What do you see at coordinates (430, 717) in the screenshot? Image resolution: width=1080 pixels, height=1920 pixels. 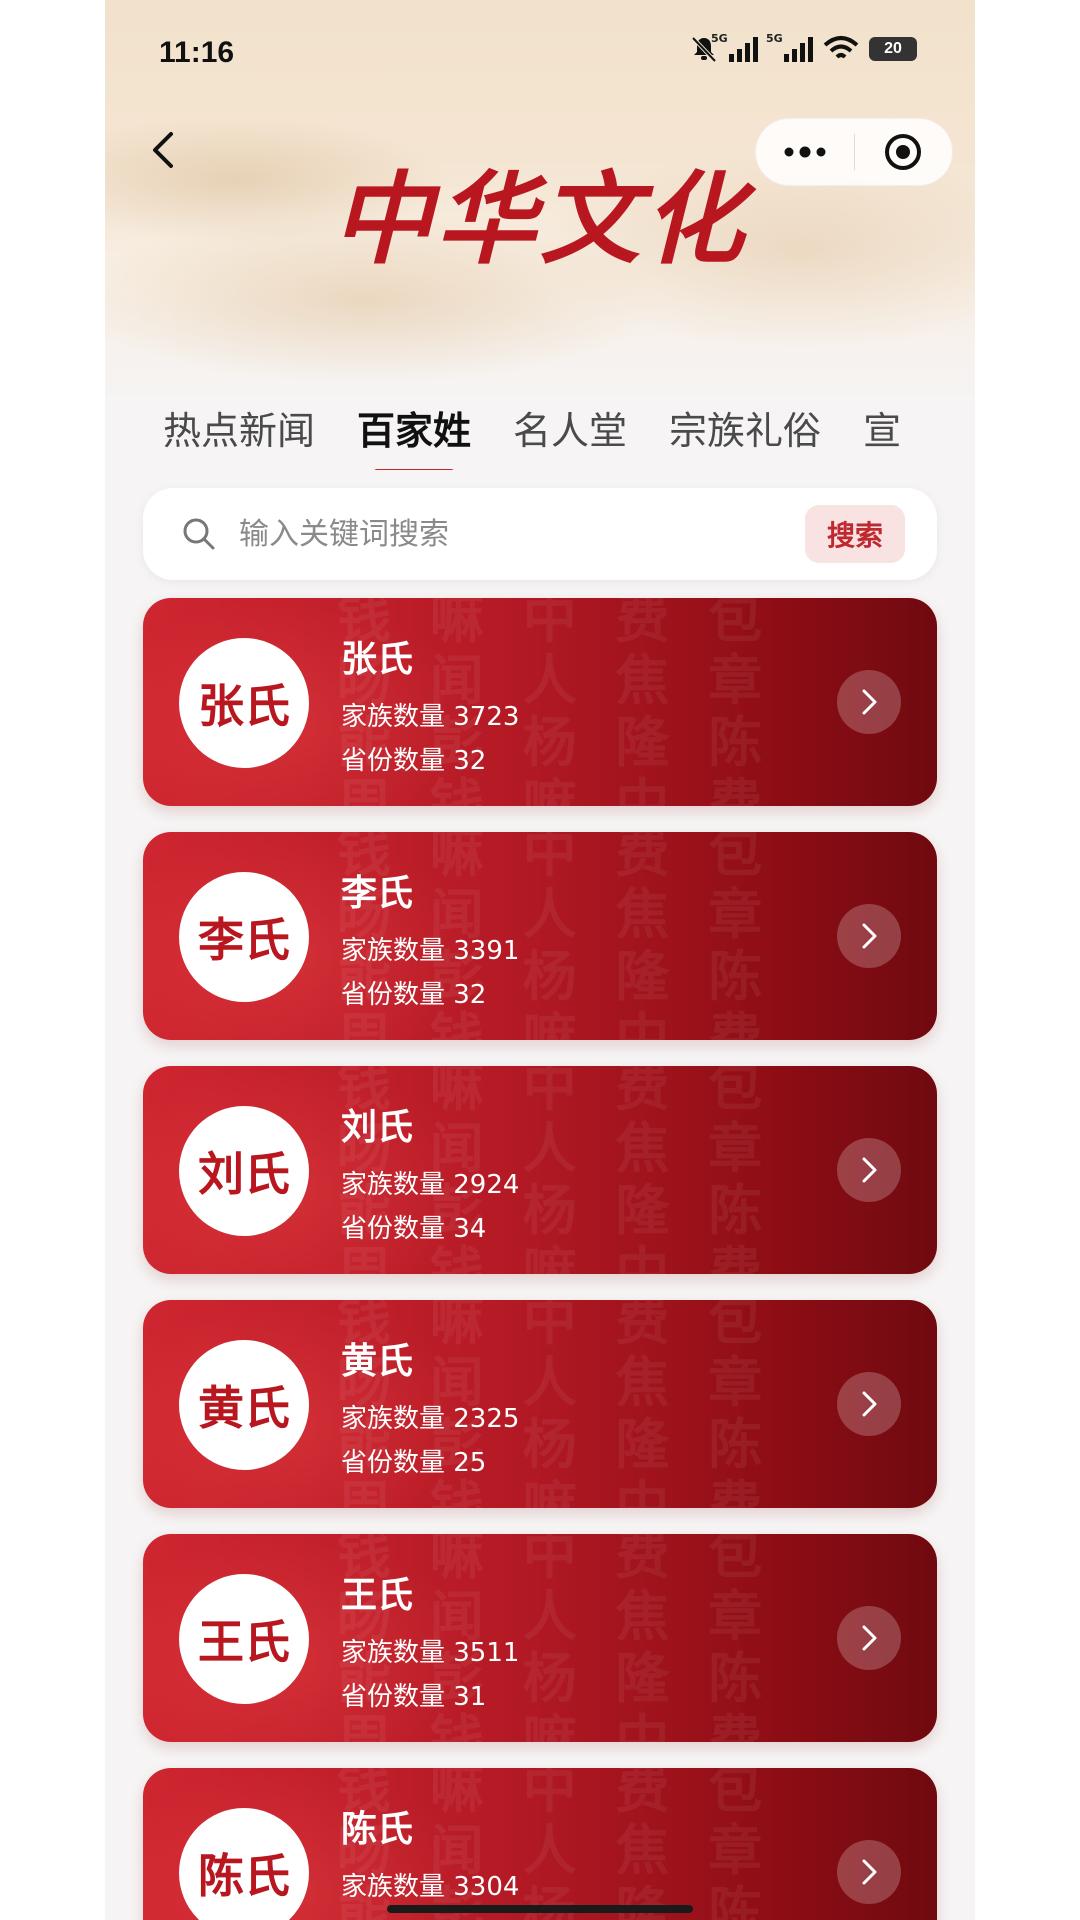 I see `family-count: 家族数量 3723` at bounding box center [430, 717].